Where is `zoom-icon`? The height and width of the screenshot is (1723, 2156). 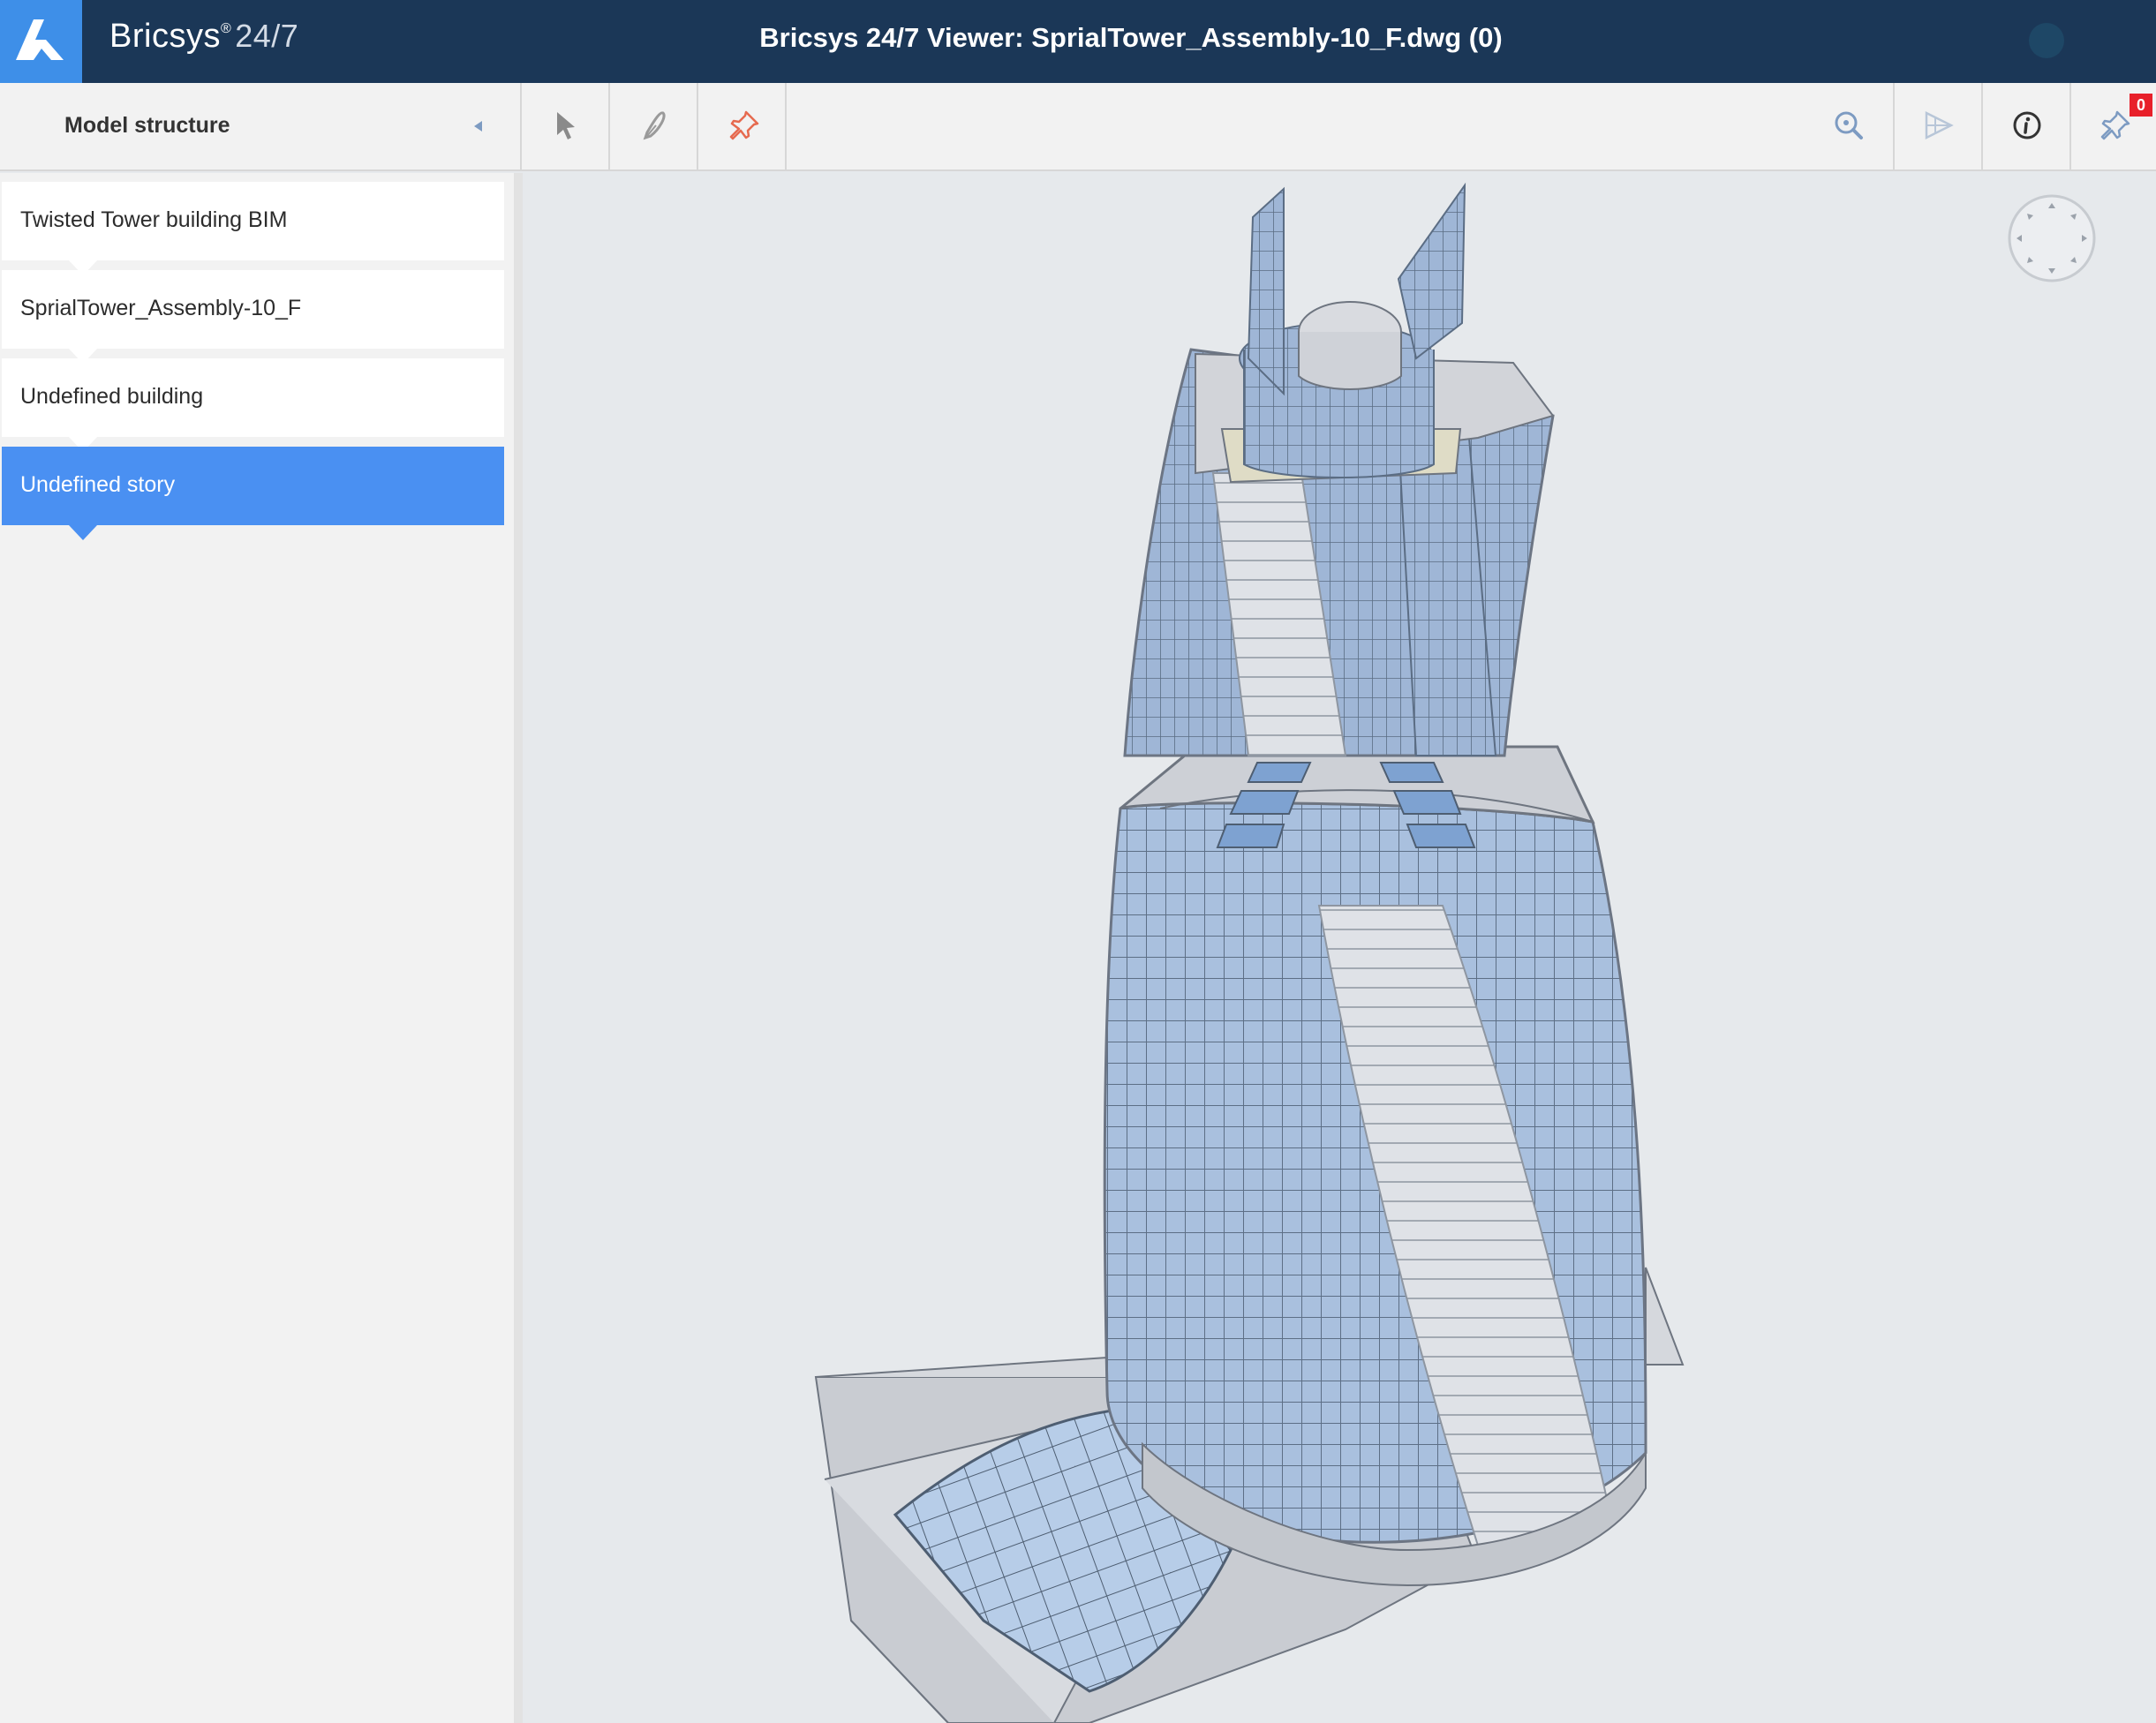
zoom-icon is located at coordinates (1849, 125).